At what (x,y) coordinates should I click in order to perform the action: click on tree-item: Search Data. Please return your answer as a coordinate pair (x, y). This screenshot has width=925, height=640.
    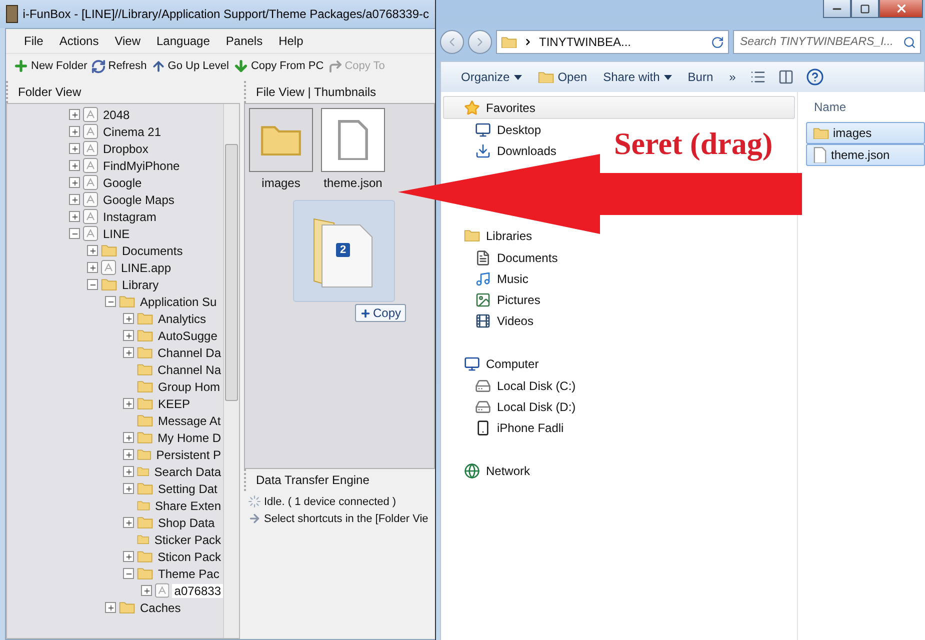
    Looking at the image, I should click on (187, 471).